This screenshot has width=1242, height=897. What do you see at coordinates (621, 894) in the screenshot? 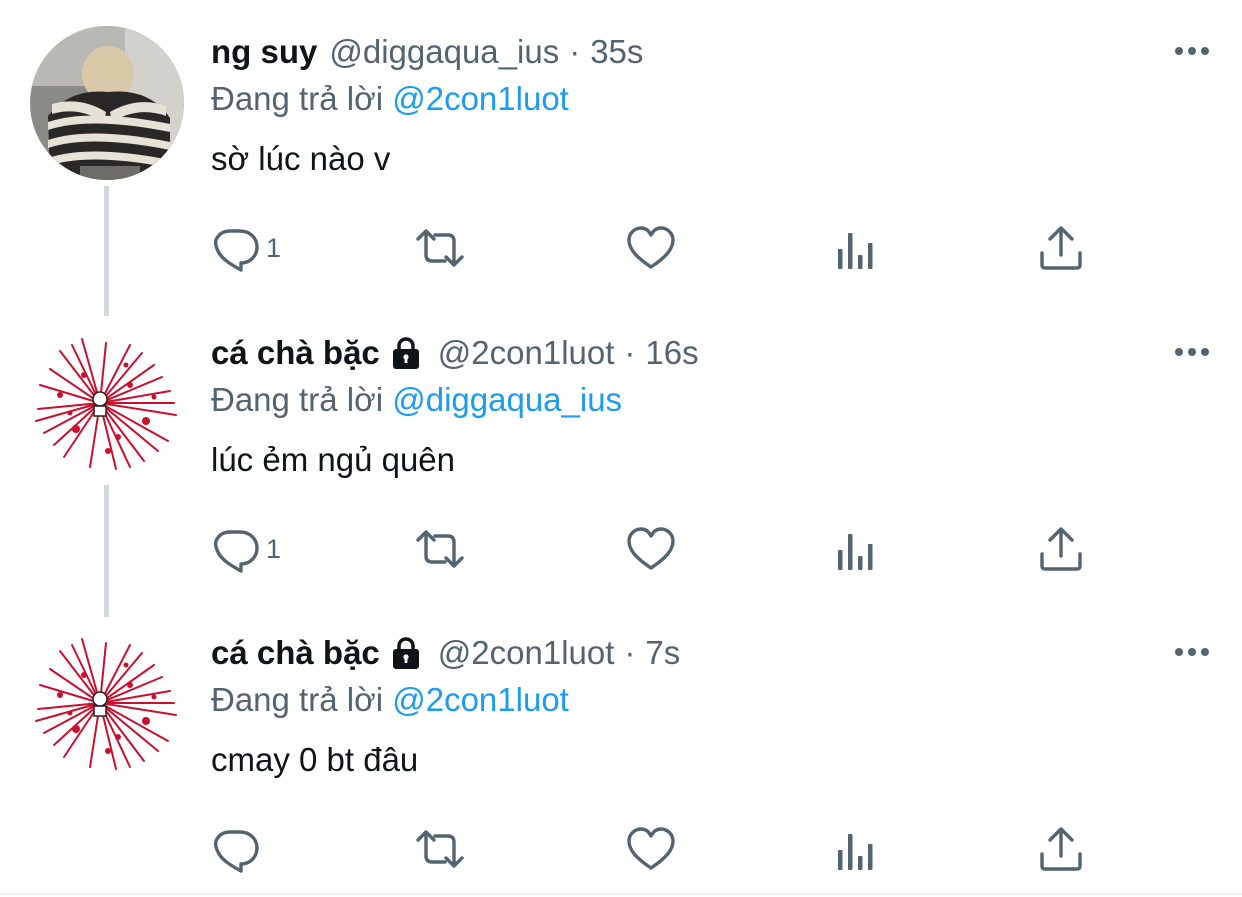
I see `divider` at bounding box center [621, 894].